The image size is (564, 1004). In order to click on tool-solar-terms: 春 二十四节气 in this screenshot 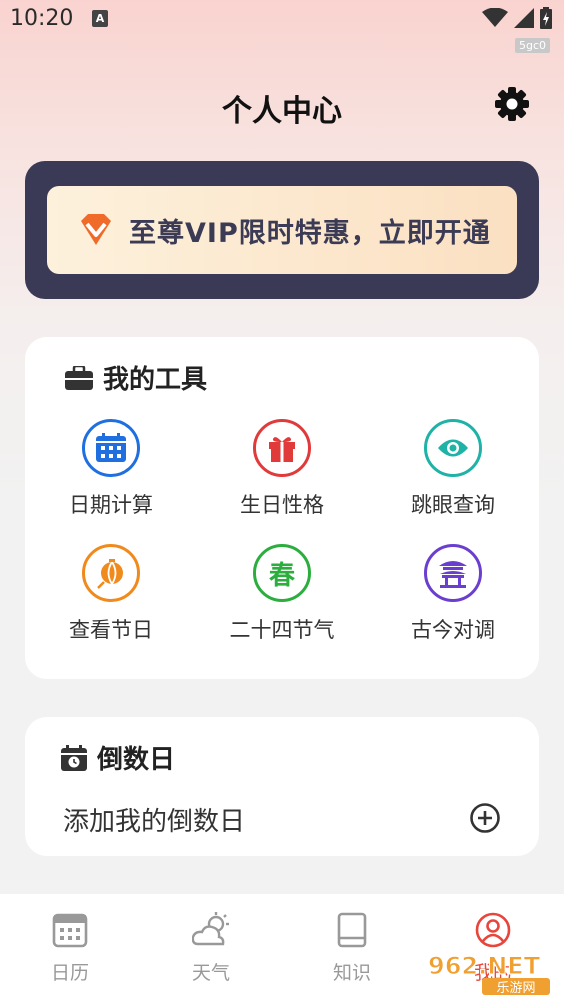, I will do `click(282, 594)`.